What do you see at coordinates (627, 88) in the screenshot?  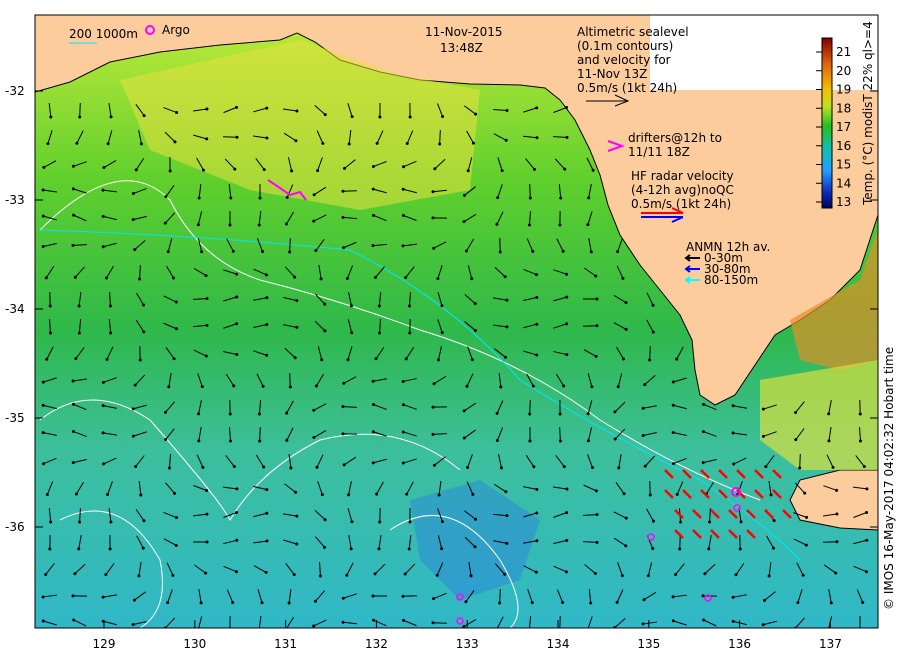 I see `altimetry-line: 0.5m/s (1kt 24h)` at bounding box center [627, 88].